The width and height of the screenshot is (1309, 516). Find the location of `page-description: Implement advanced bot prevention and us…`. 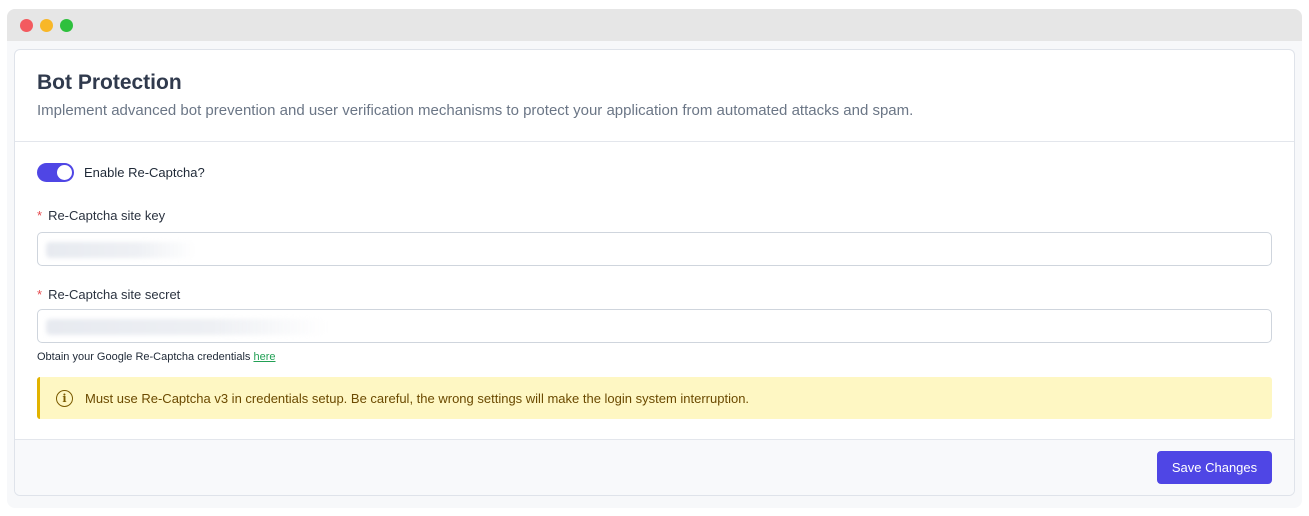

page-description: Implement advanced bot prevention and us… is located at coordinates (475, 110).